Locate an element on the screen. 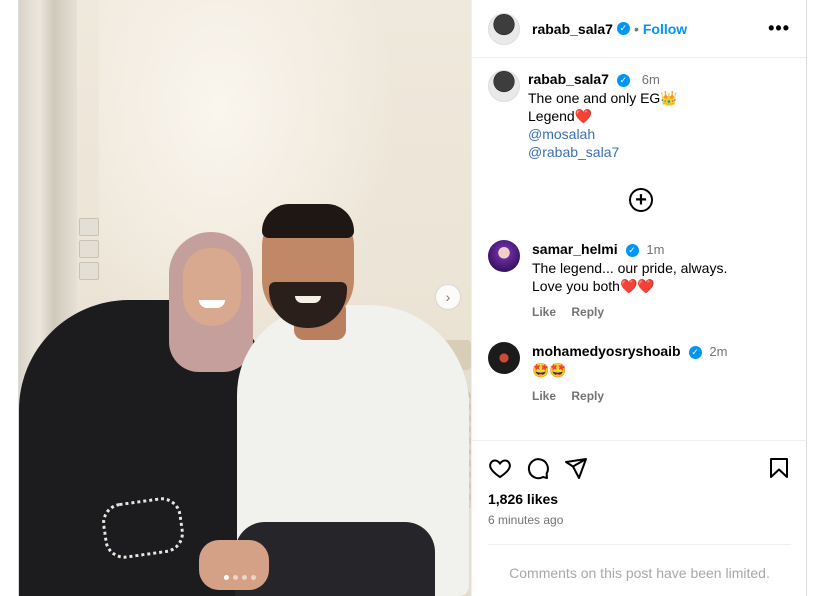 The width and height of the screenshot is (818, 596). man-hair is located at coordinates (308, 221).